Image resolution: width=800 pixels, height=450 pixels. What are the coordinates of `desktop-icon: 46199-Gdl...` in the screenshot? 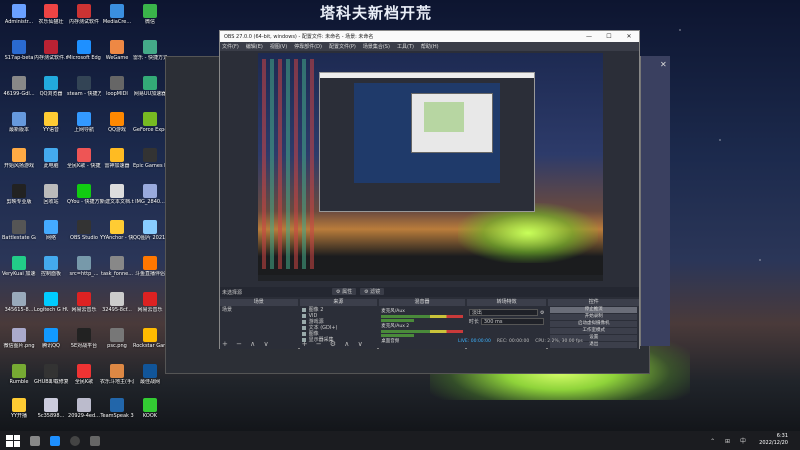 It's located at (19, 92).